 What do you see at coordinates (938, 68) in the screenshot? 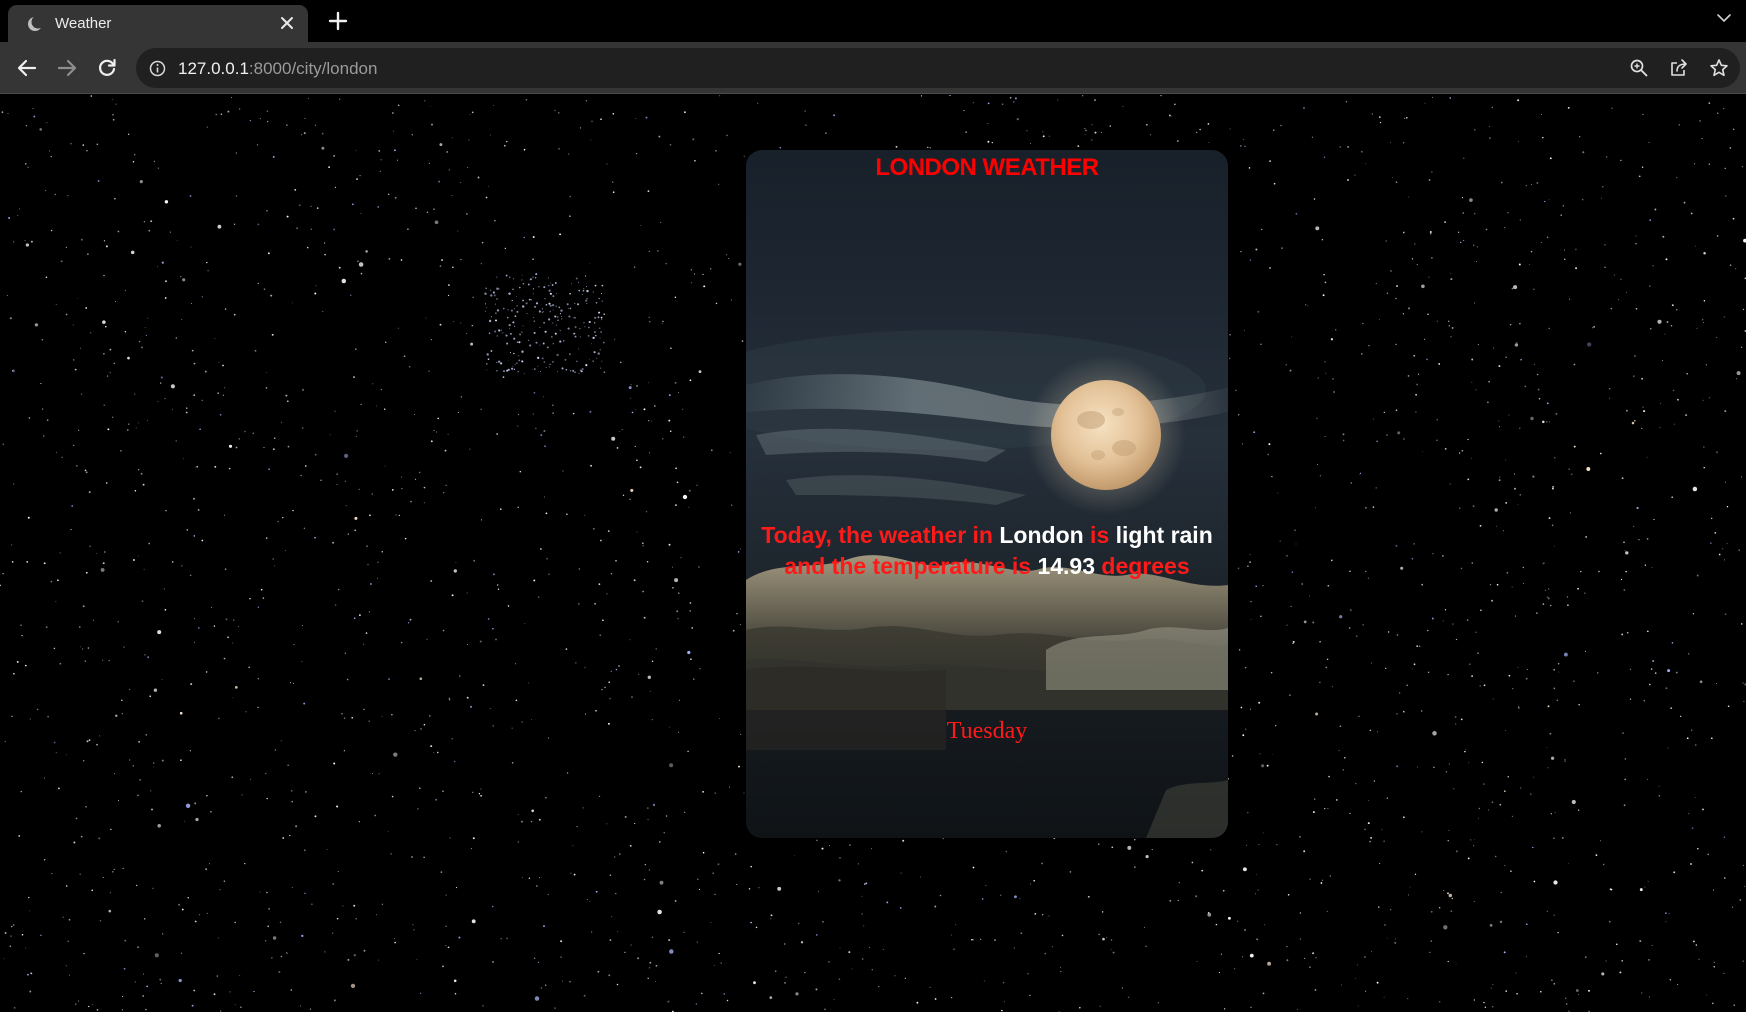
I see `address-bar: 127.0.0.1:8000/city/london` at bounding box center [938, 68].